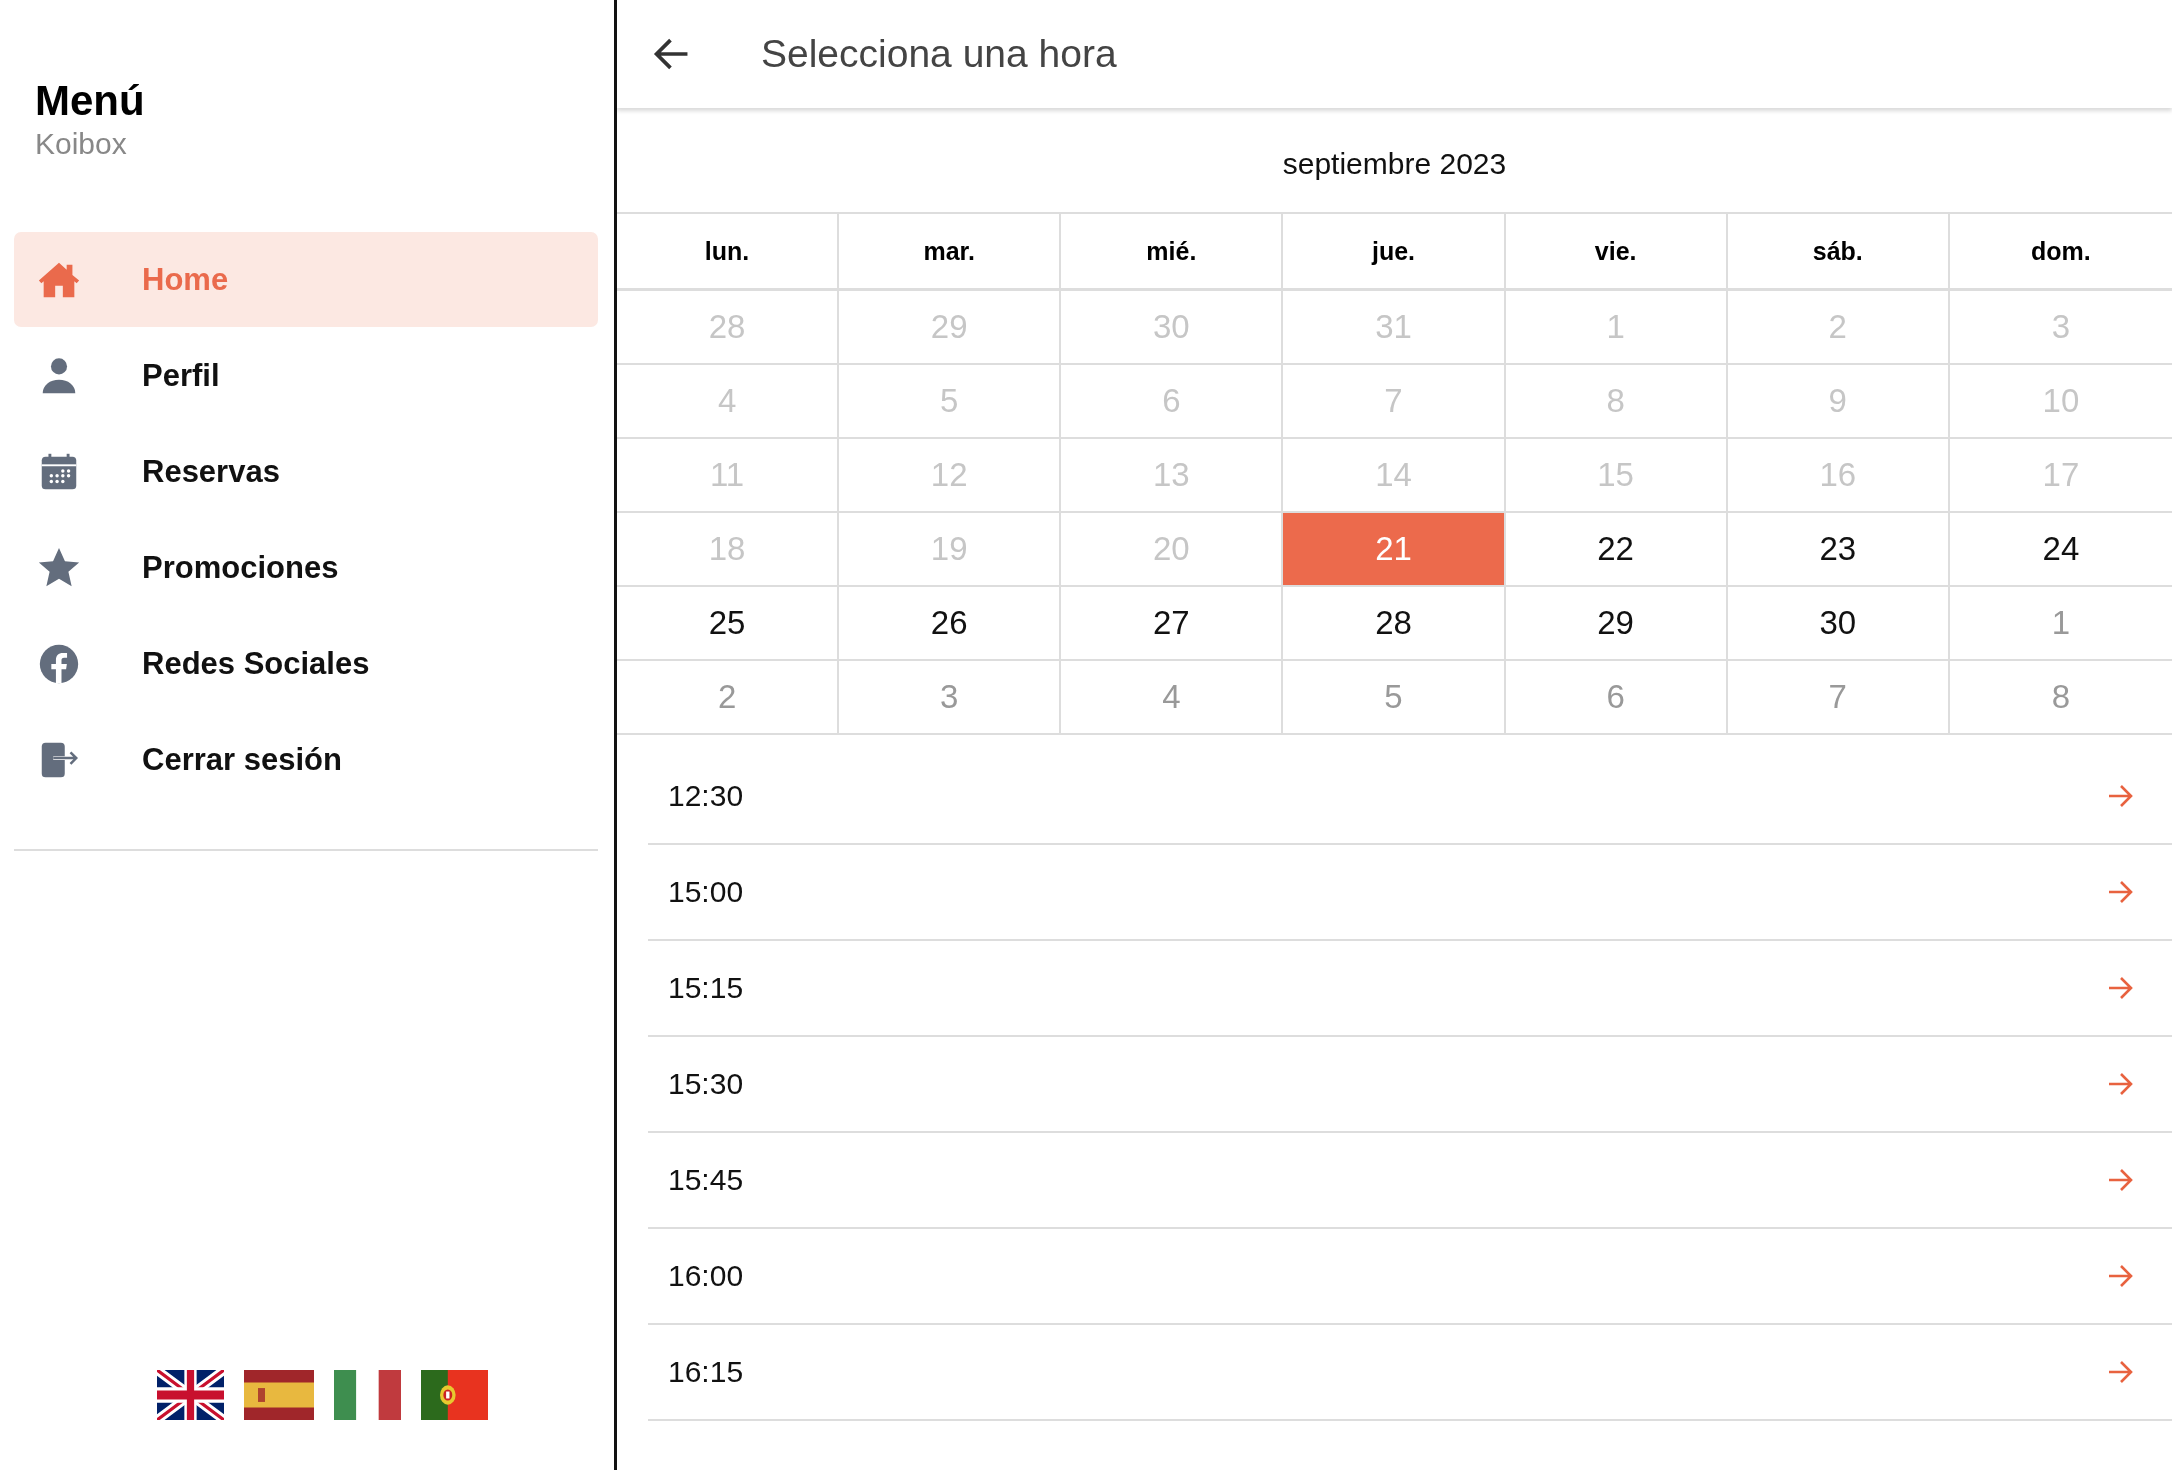 The image size is (2172, 1470). I want to click on calendar-day: 25, so click(728, 624).